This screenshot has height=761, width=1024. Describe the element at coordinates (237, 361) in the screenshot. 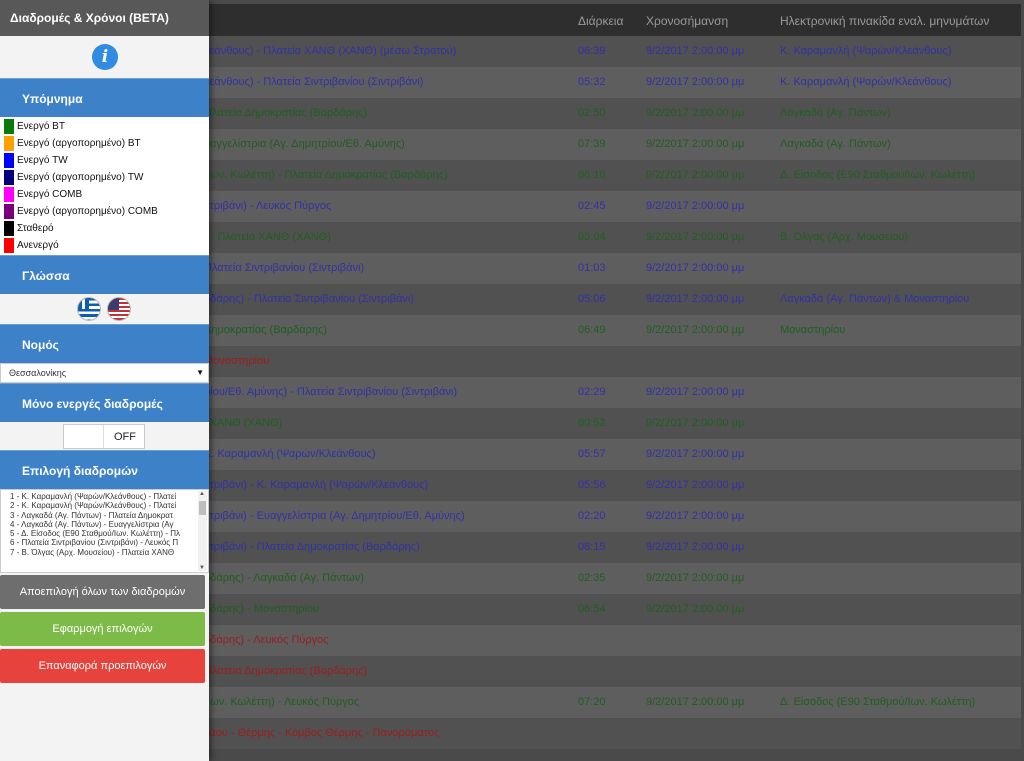

I see `route-cell: Μοναστηρίου` at that location.